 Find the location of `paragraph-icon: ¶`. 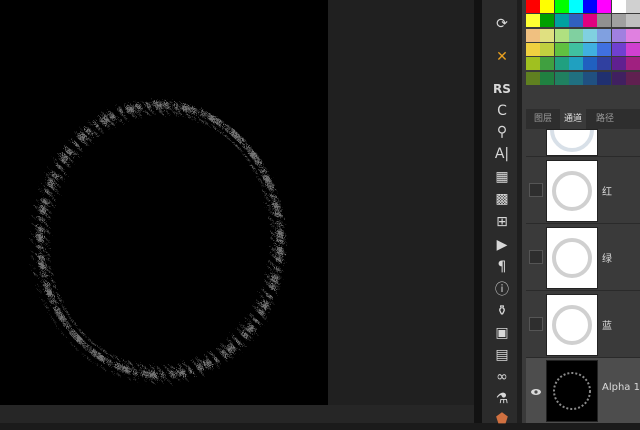

paragraph-icon: ¶ is located at coordinates (502, 267).